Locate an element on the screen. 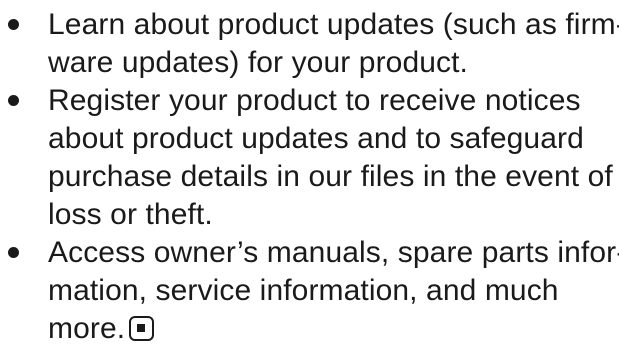 The width and height of the screenshot is (619, 348). bullet-last-line-wrapper: more. is located at coordinates (330, 329).